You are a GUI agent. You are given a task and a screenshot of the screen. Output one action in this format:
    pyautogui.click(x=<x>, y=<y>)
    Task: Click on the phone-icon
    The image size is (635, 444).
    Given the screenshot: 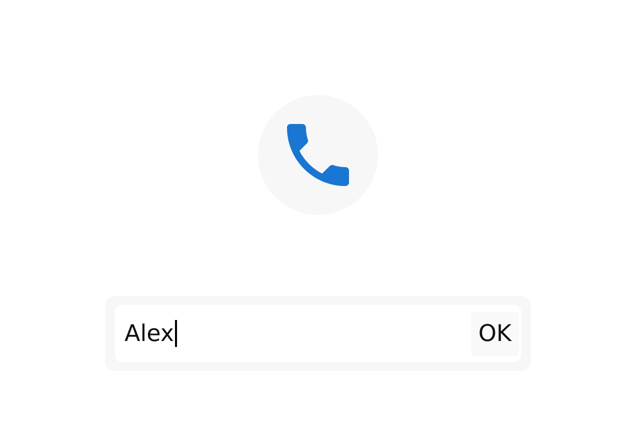 What is the action you would take?
    pyautogui.click(x=318, y=155)
    